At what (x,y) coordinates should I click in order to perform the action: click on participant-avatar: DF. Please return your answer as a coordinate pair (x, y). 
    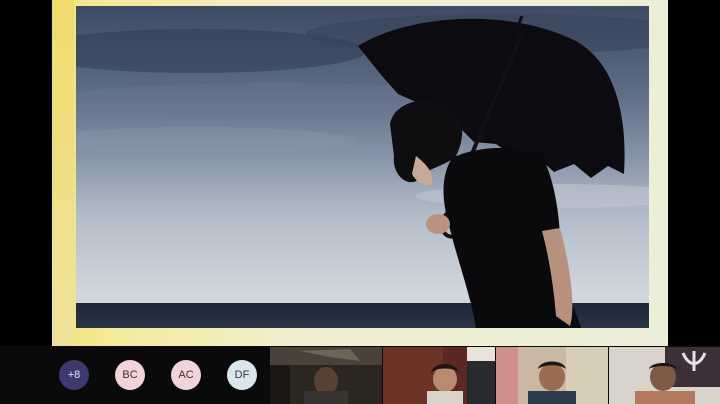
    Looking at the image, I should click on (242, 375).